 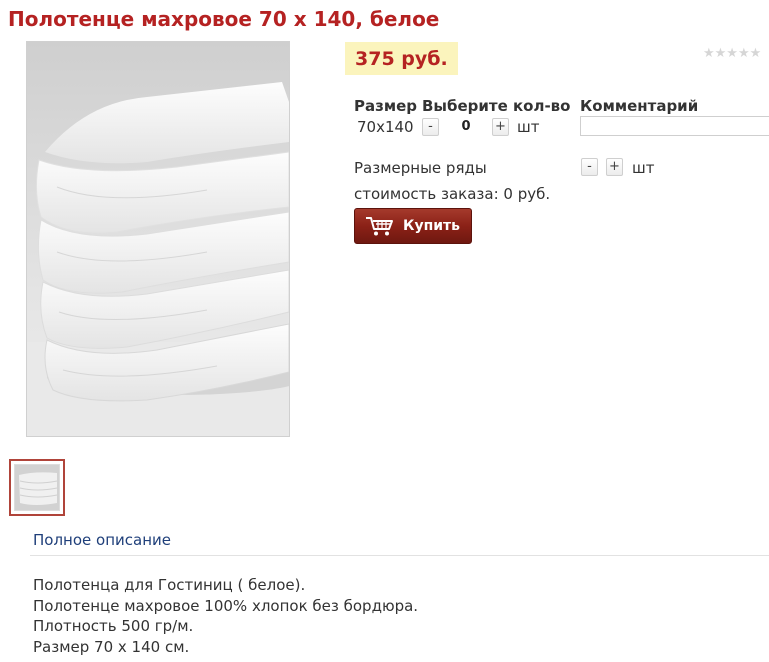 I want to click on buy-button: Купить, so click(x=413, y=226).